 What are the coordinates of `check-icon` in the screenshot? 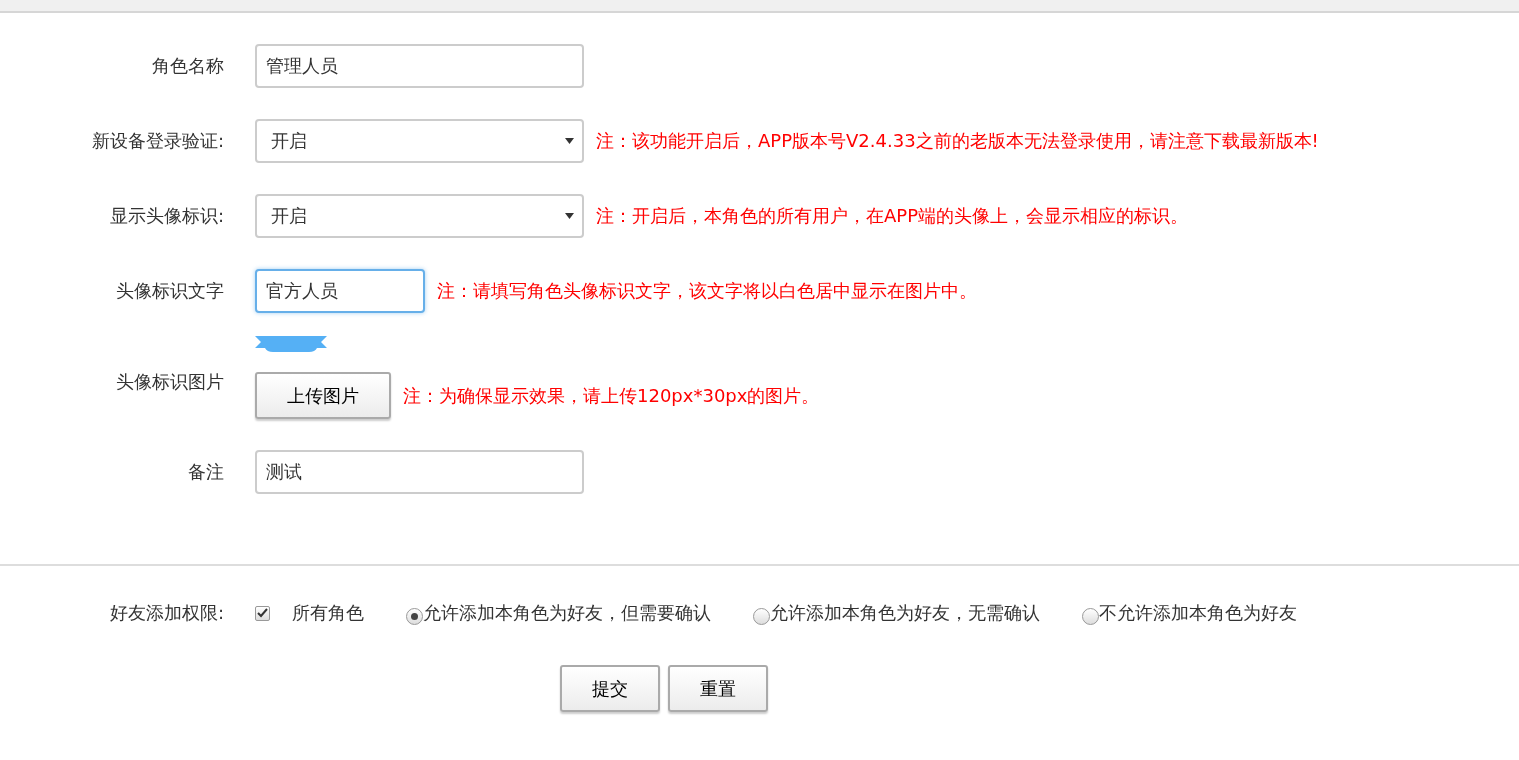 It's located at (262, 613).